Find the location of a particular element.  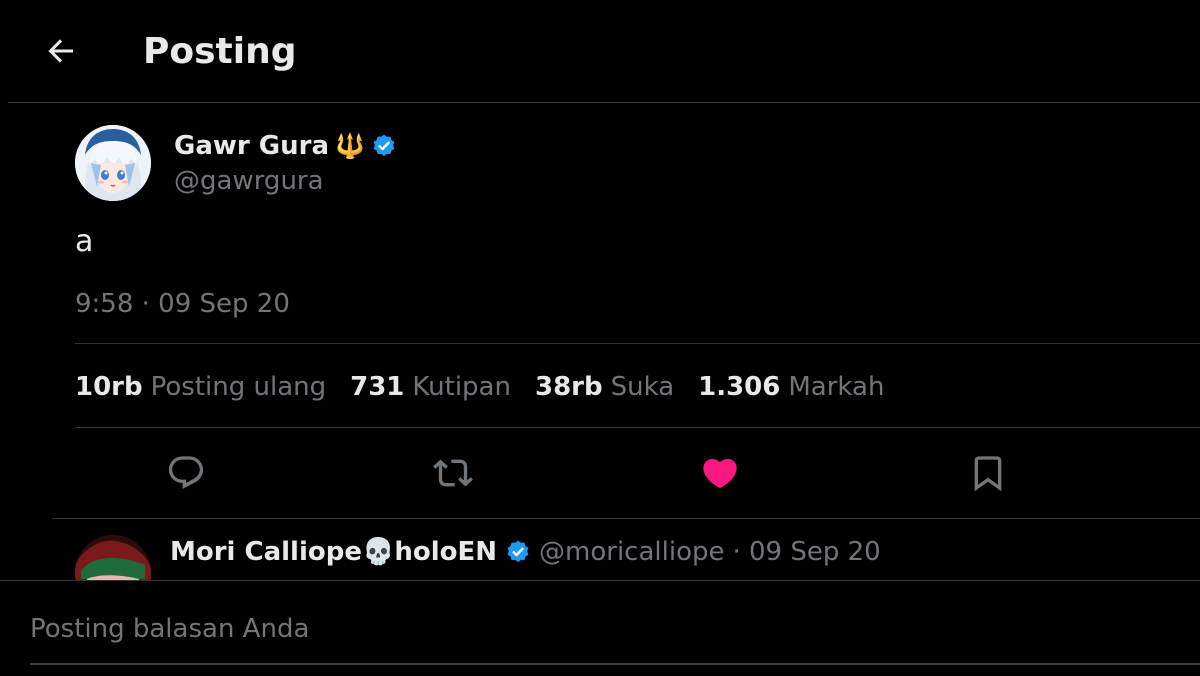

stat-label: Suka is located at coordinates (642, 387).